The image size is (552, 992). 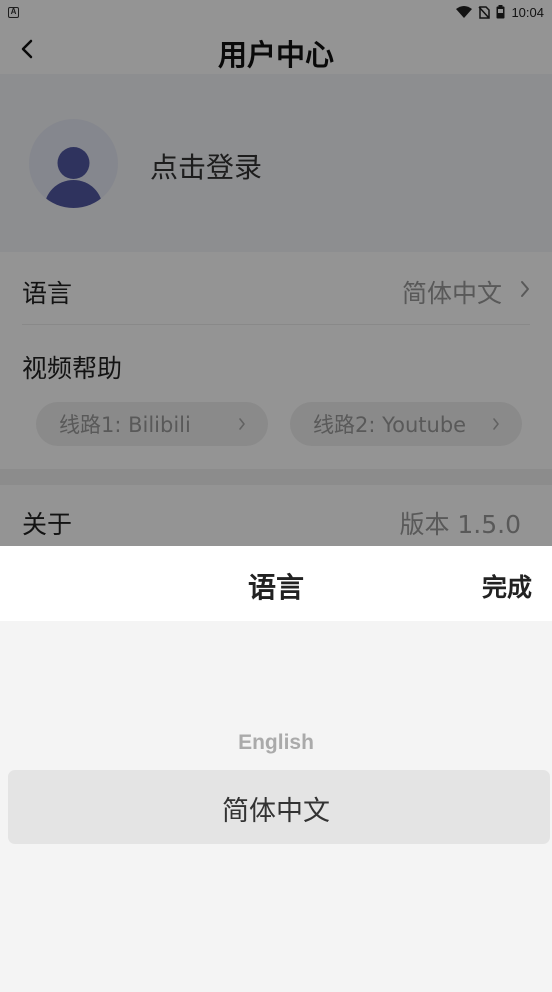 What do you see at coordinates (507, 586) in the screenshot?
I see `done-button: 完成` at bounding box center [507, 586].